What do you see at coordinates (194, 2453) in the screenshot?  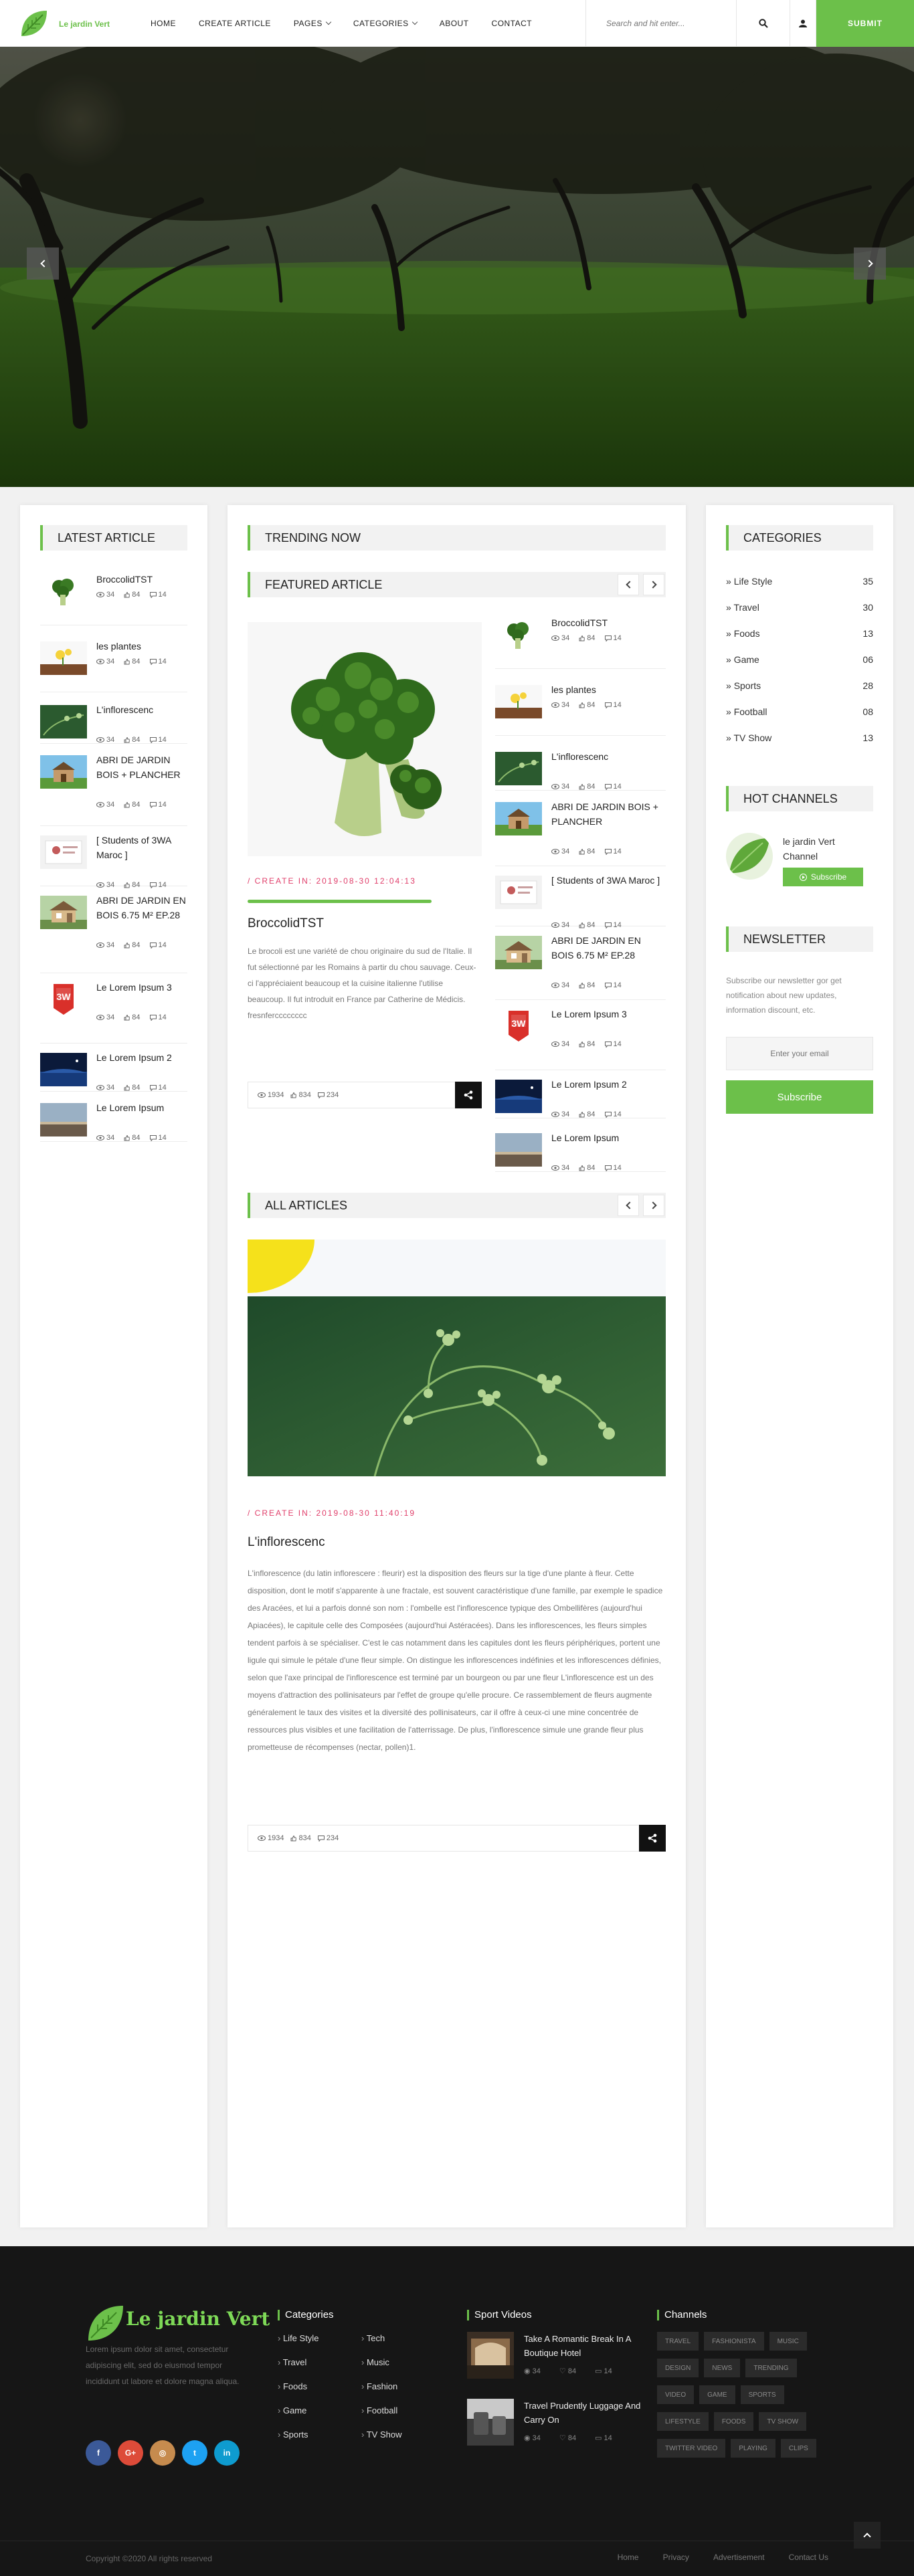 I see `twitter-icon: t` at bounding box center [194, 2453].